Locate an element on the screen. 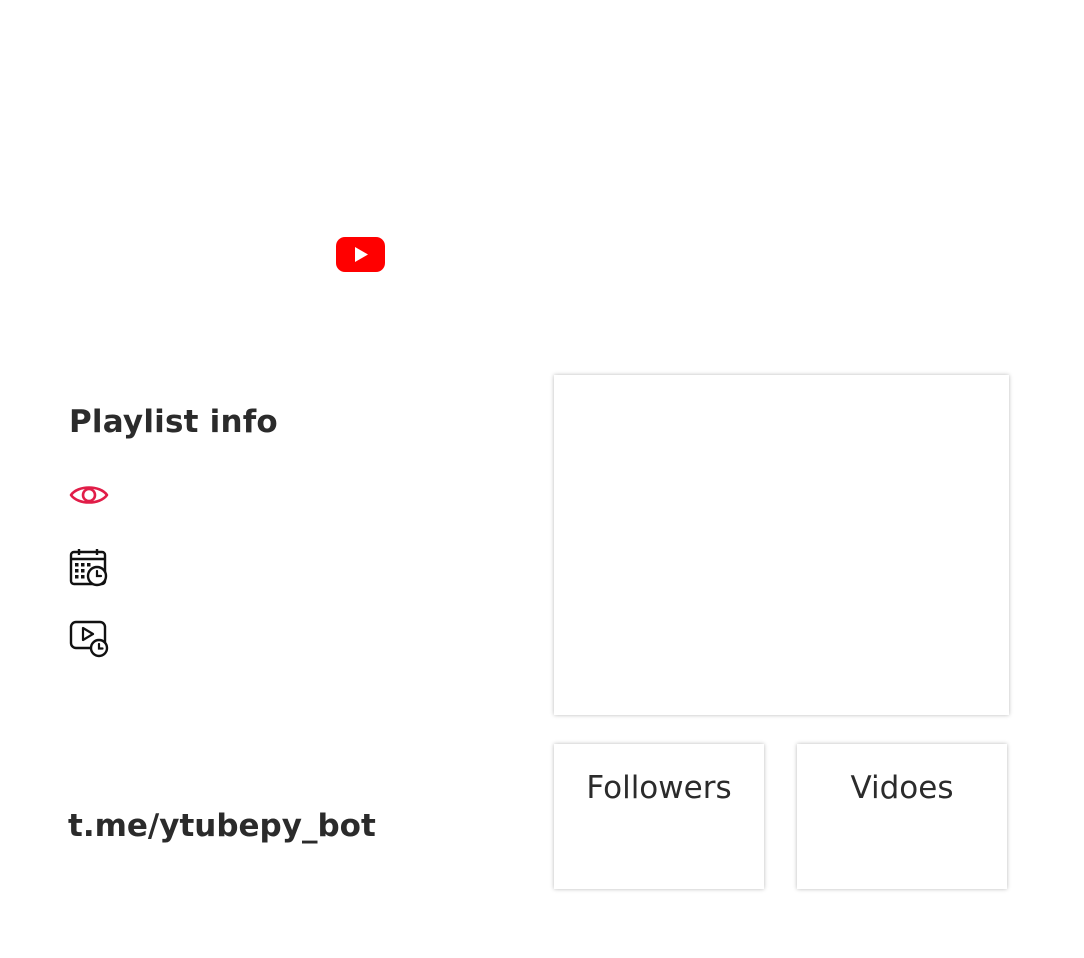 The width and height of the screenshot is (1084, 958). youtube-play-icon is located at coordinates (360, 254).